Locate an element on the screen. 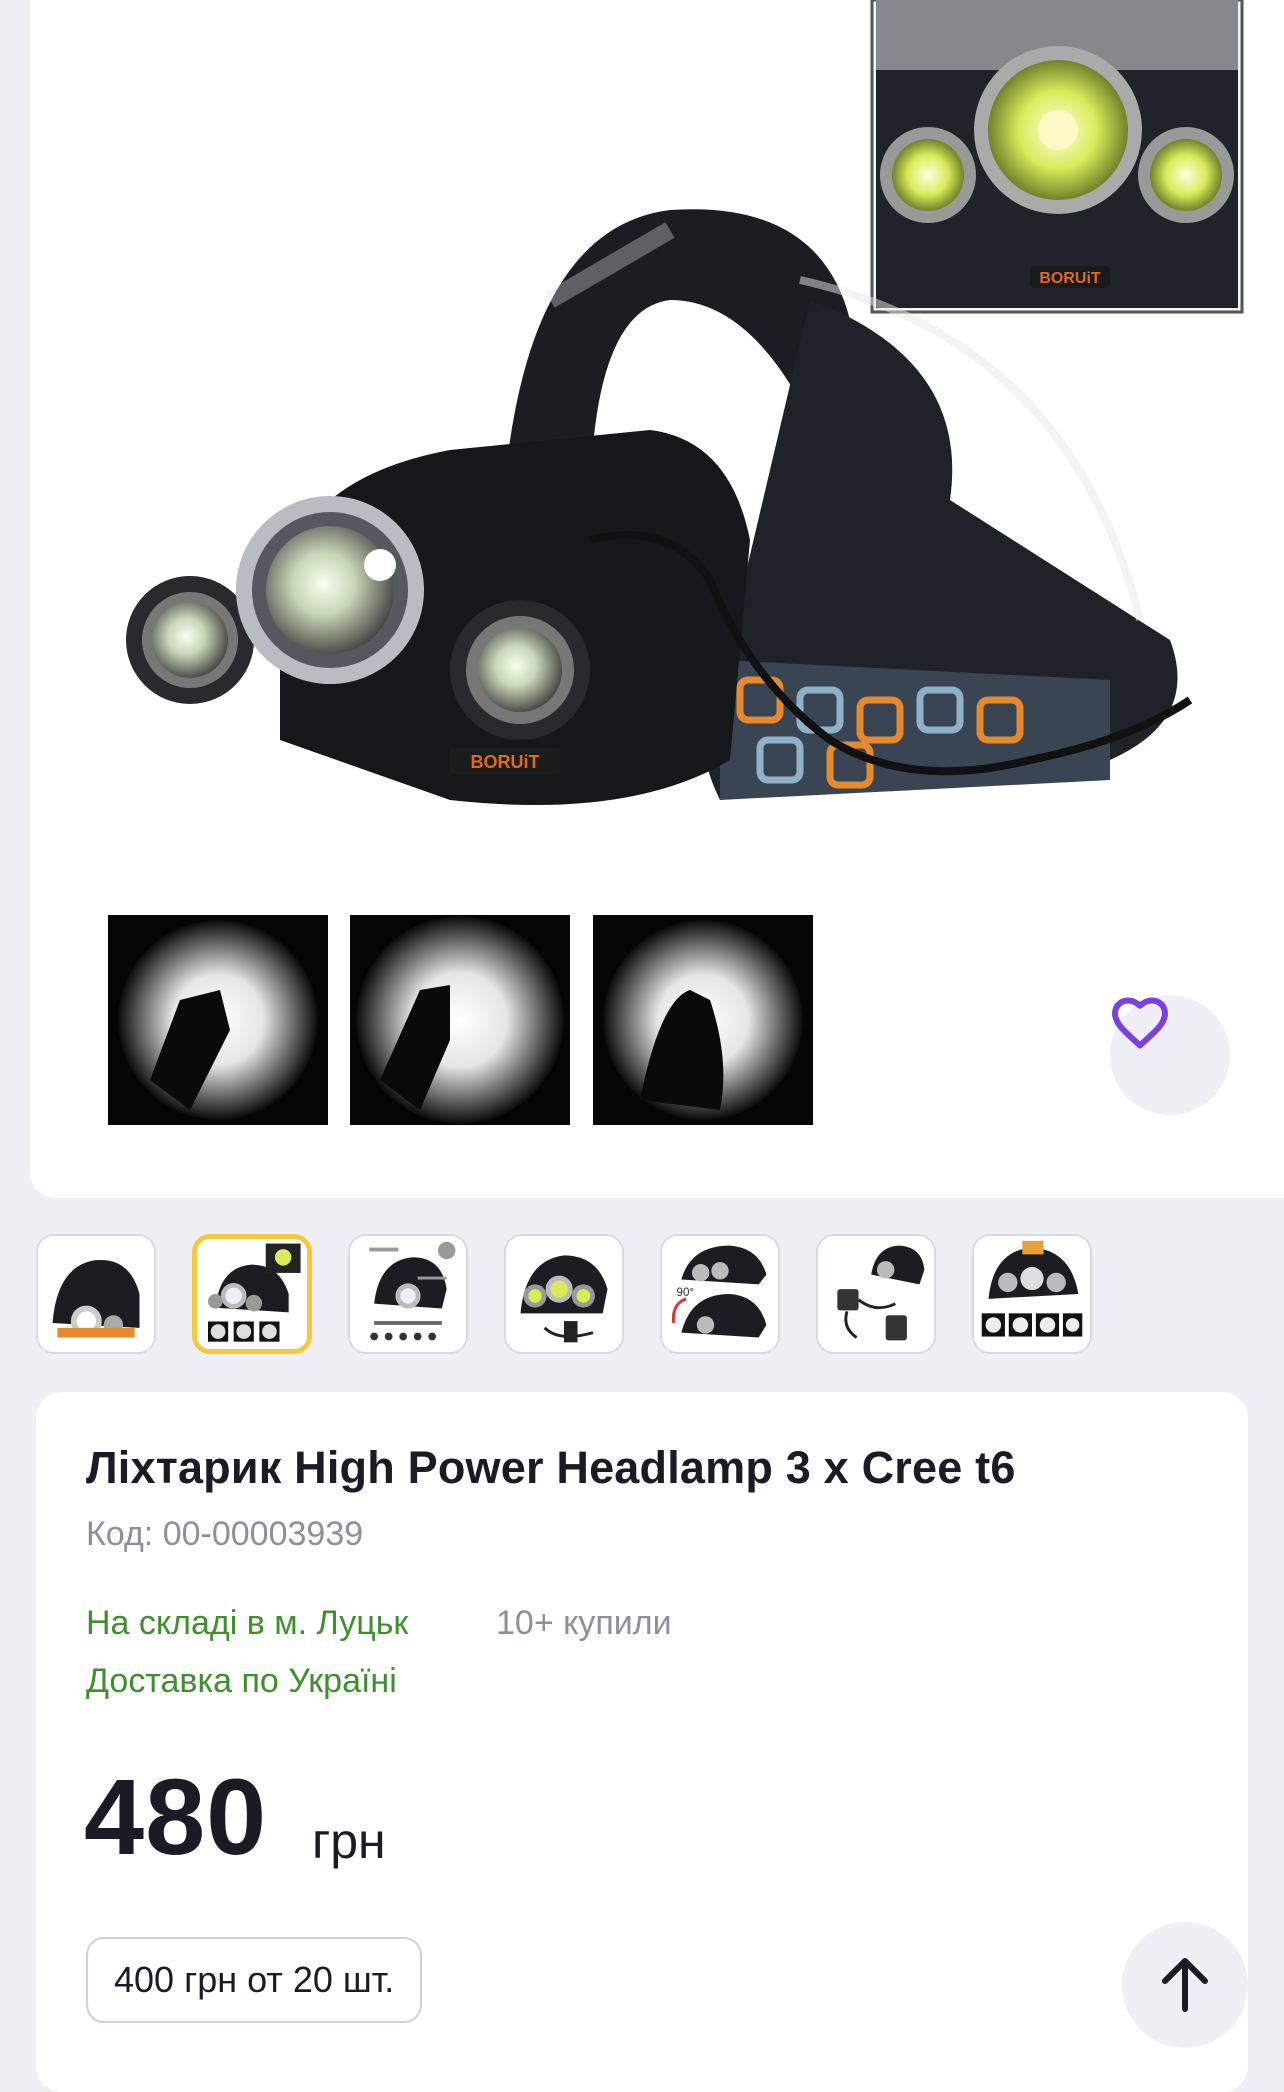 The height and width of the screenshot is (2092, 1284). inset-brand-mark: BORUiT is located at coordinates (1070, 278).